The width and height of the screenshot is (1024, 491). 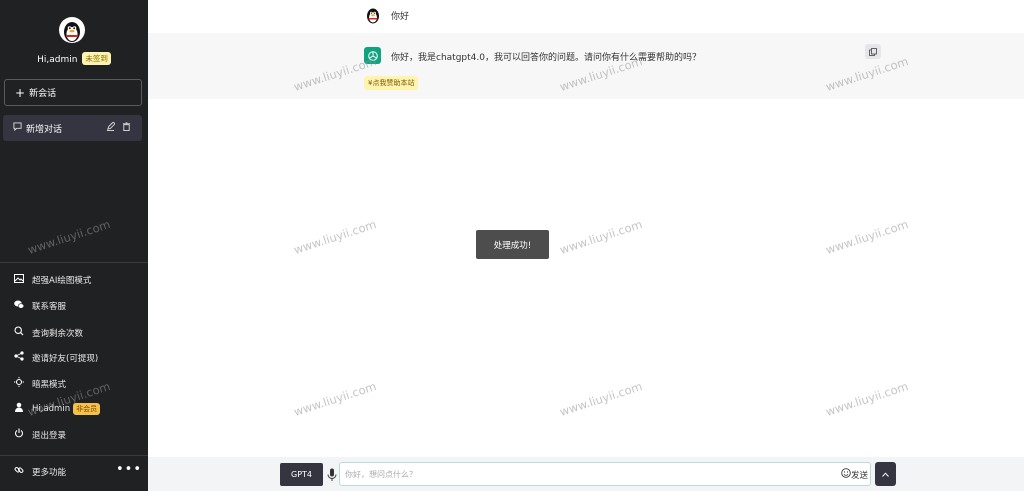 I want to click on sun-icon, so click(x=19, y=383).